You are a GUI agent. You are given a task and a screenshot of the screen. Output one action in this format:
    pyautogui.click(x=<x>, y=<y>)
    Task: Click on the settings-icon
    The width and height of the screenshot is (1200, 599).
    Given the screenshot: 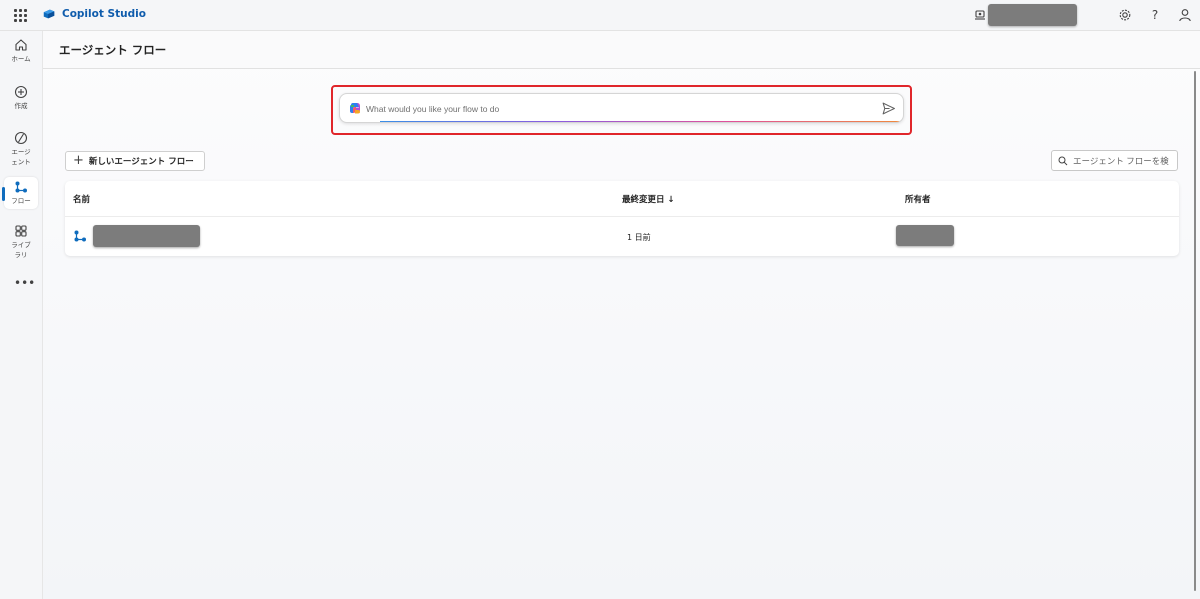 What is the action you would take?
    pyautogui.click(x=1125, y=15)
    